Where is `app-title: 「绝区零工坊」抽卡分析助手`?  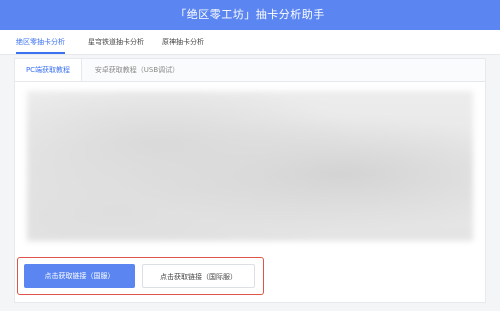
app-title: 「绝区零工坊」抽卡分析助手 is located at coordinates (250, 14).